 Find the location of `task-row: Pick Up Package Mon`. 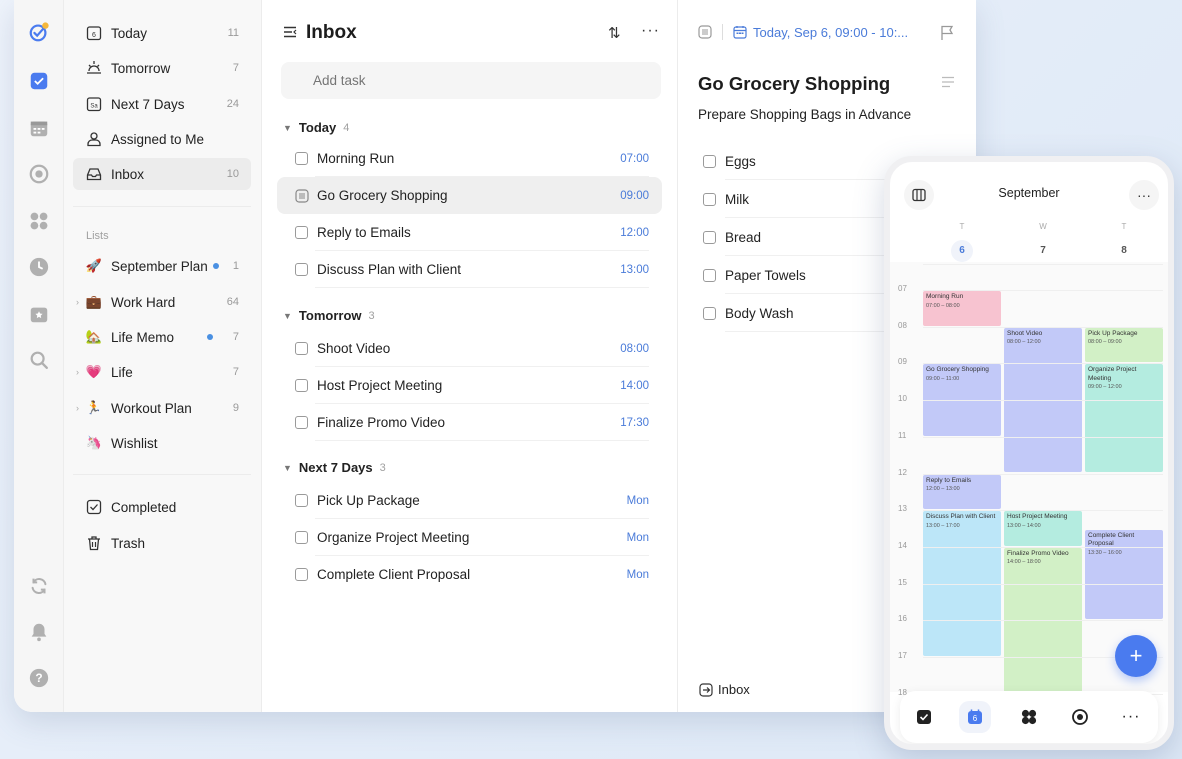

task-row: Pick Up Package Mon is located at coordinates (469, 500).